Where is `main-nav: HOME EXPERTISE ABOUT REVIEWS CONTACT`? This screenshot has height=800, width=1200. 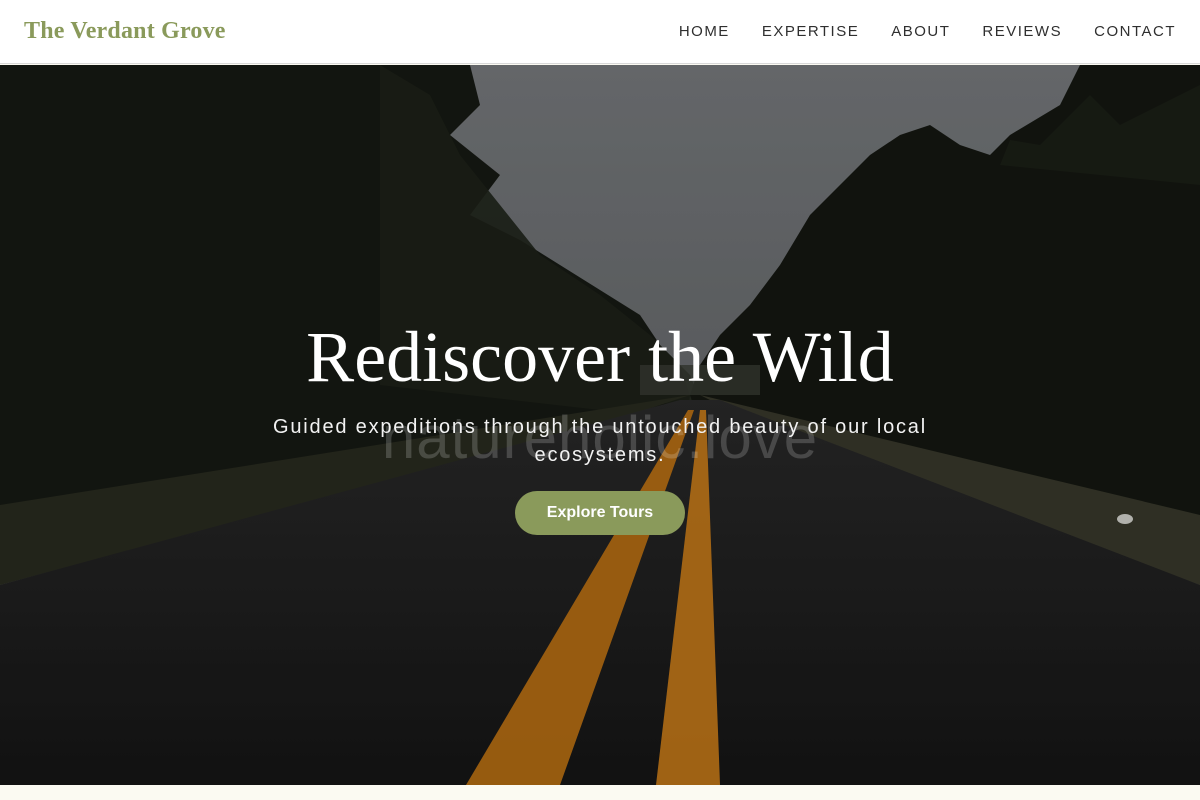 main-nav: HOME EXPERTISE ABOUT REVIEWS CONTACT is located at coordinates (911, 31).